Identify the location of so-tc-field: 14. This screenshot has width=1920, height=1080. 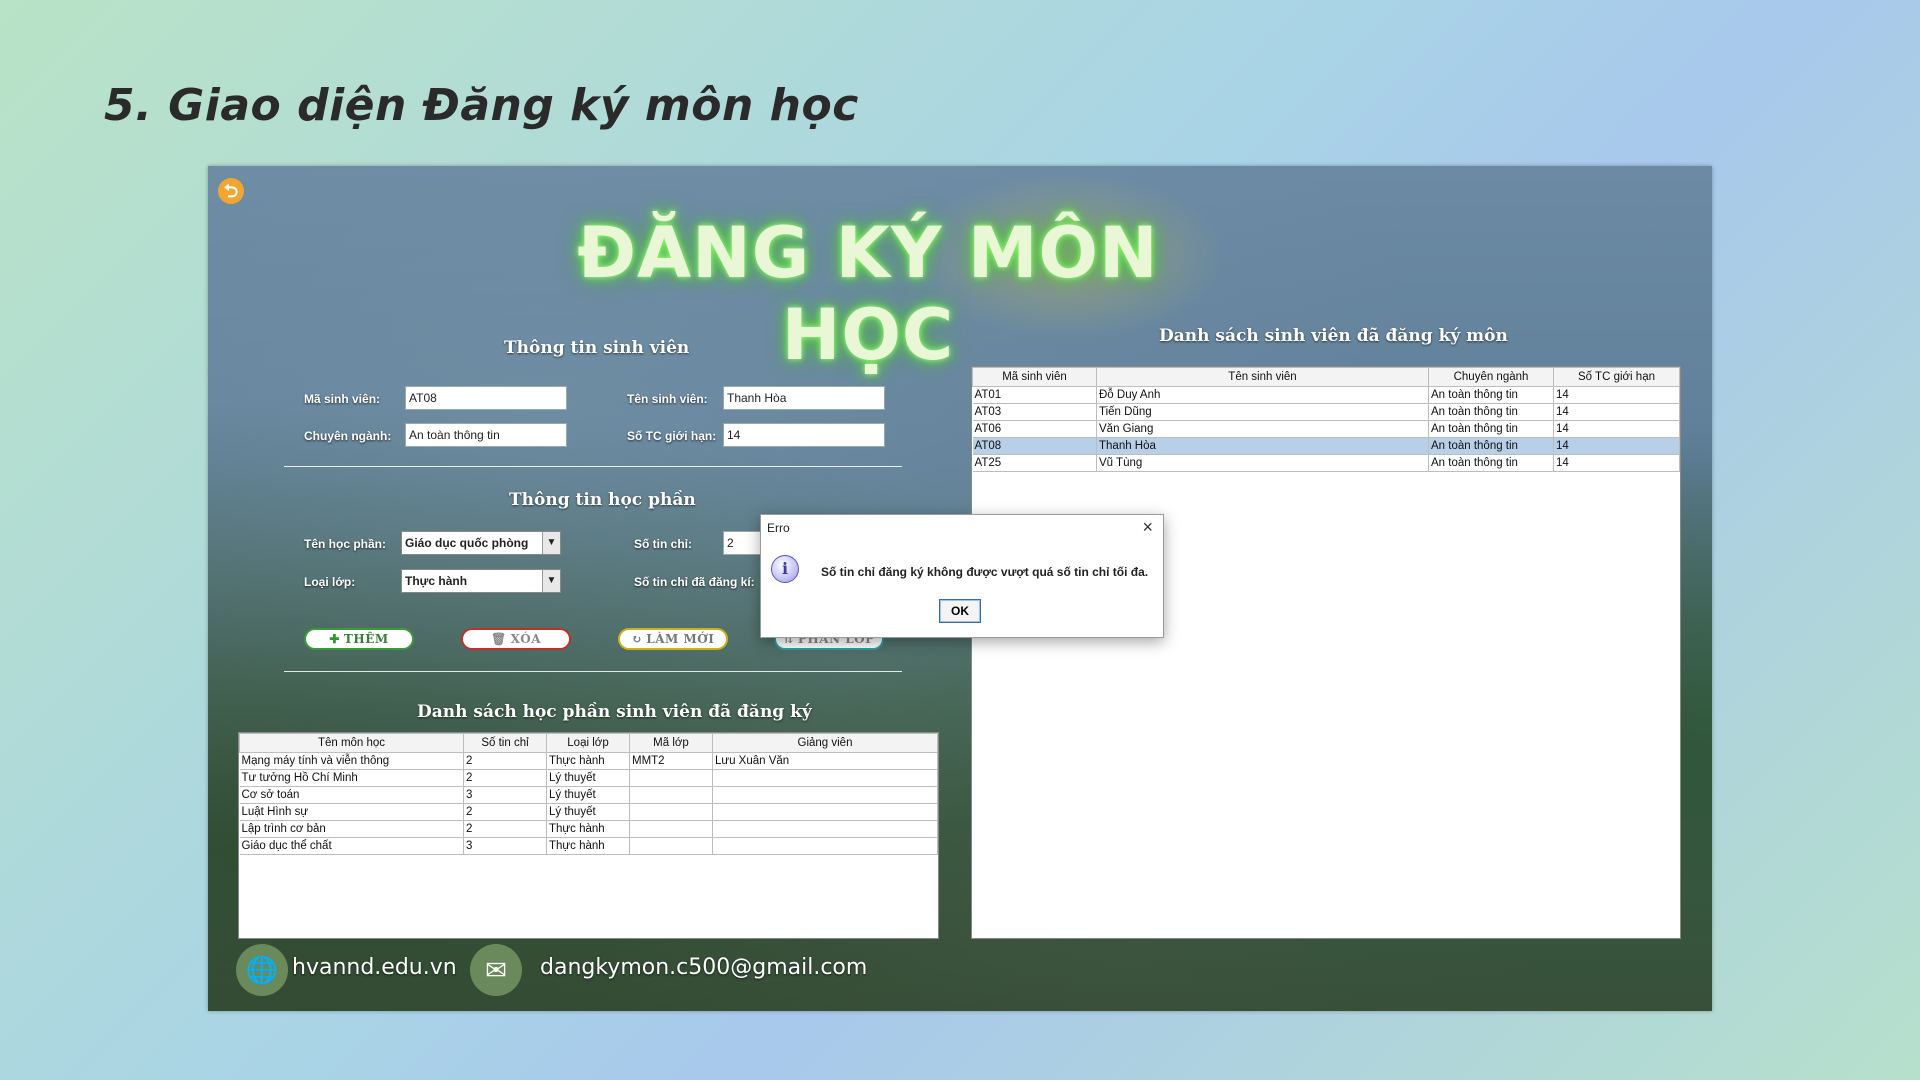
(804, 435).